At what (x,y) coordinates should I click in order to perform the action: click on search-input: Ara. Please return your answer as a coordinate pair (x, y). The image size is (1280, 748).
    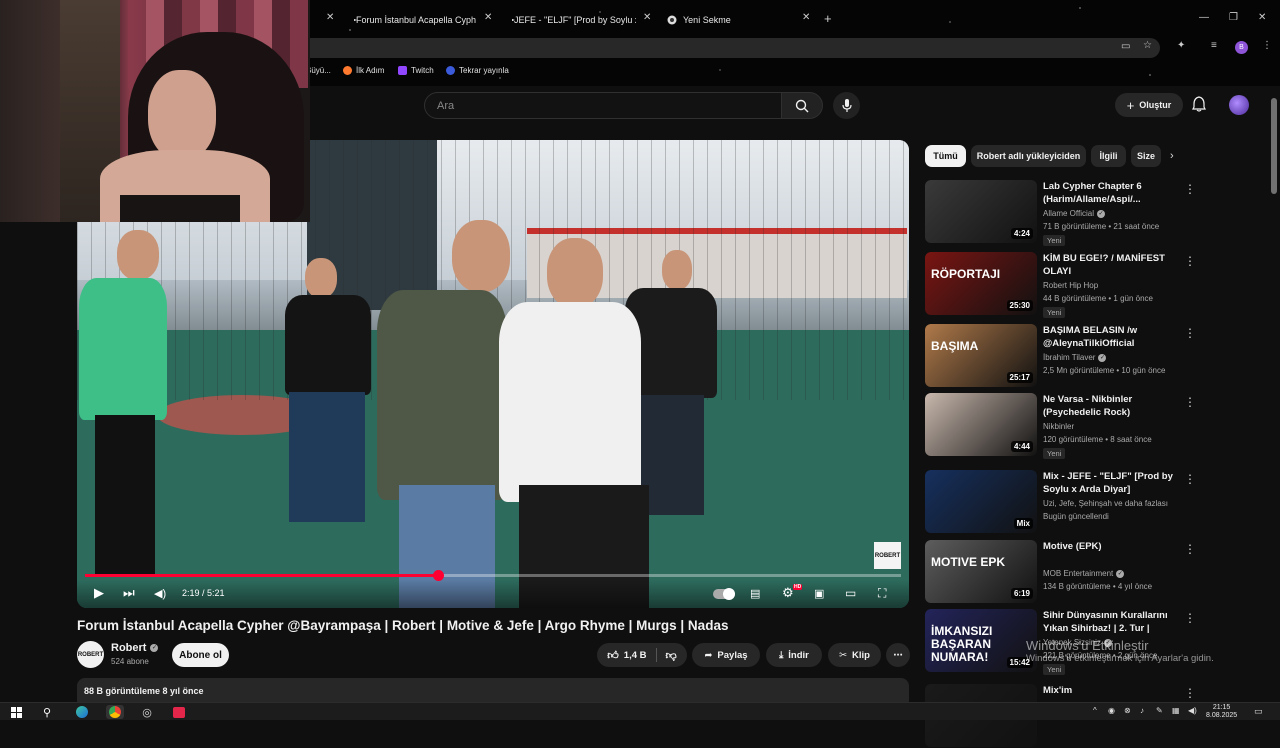
    Looking at the image, I should click on (603, 105).